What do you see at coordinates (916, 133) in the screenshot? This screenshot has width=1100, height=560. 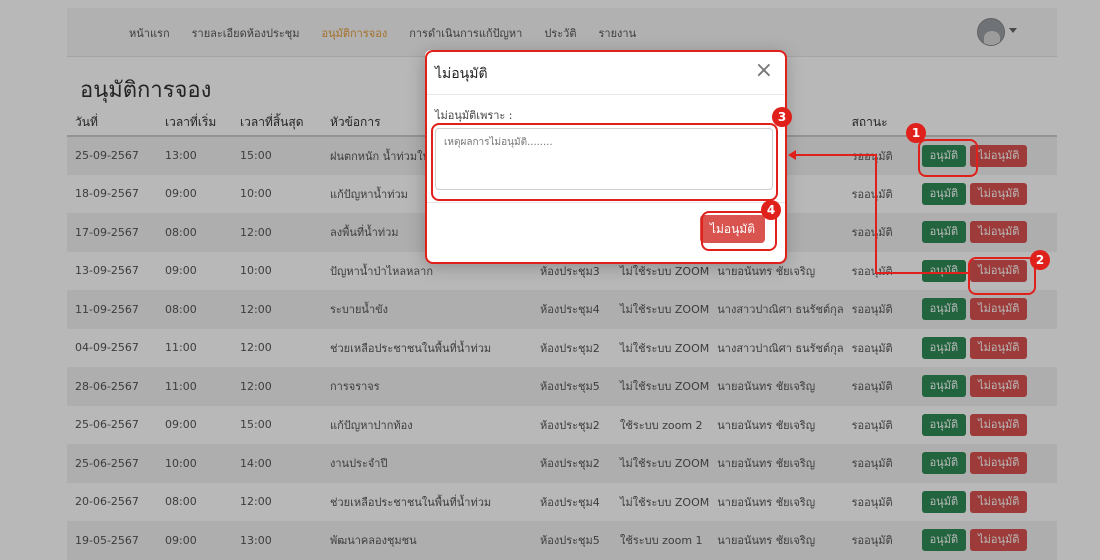 I see `marker-1: 1` at bounding box center [916, 133].